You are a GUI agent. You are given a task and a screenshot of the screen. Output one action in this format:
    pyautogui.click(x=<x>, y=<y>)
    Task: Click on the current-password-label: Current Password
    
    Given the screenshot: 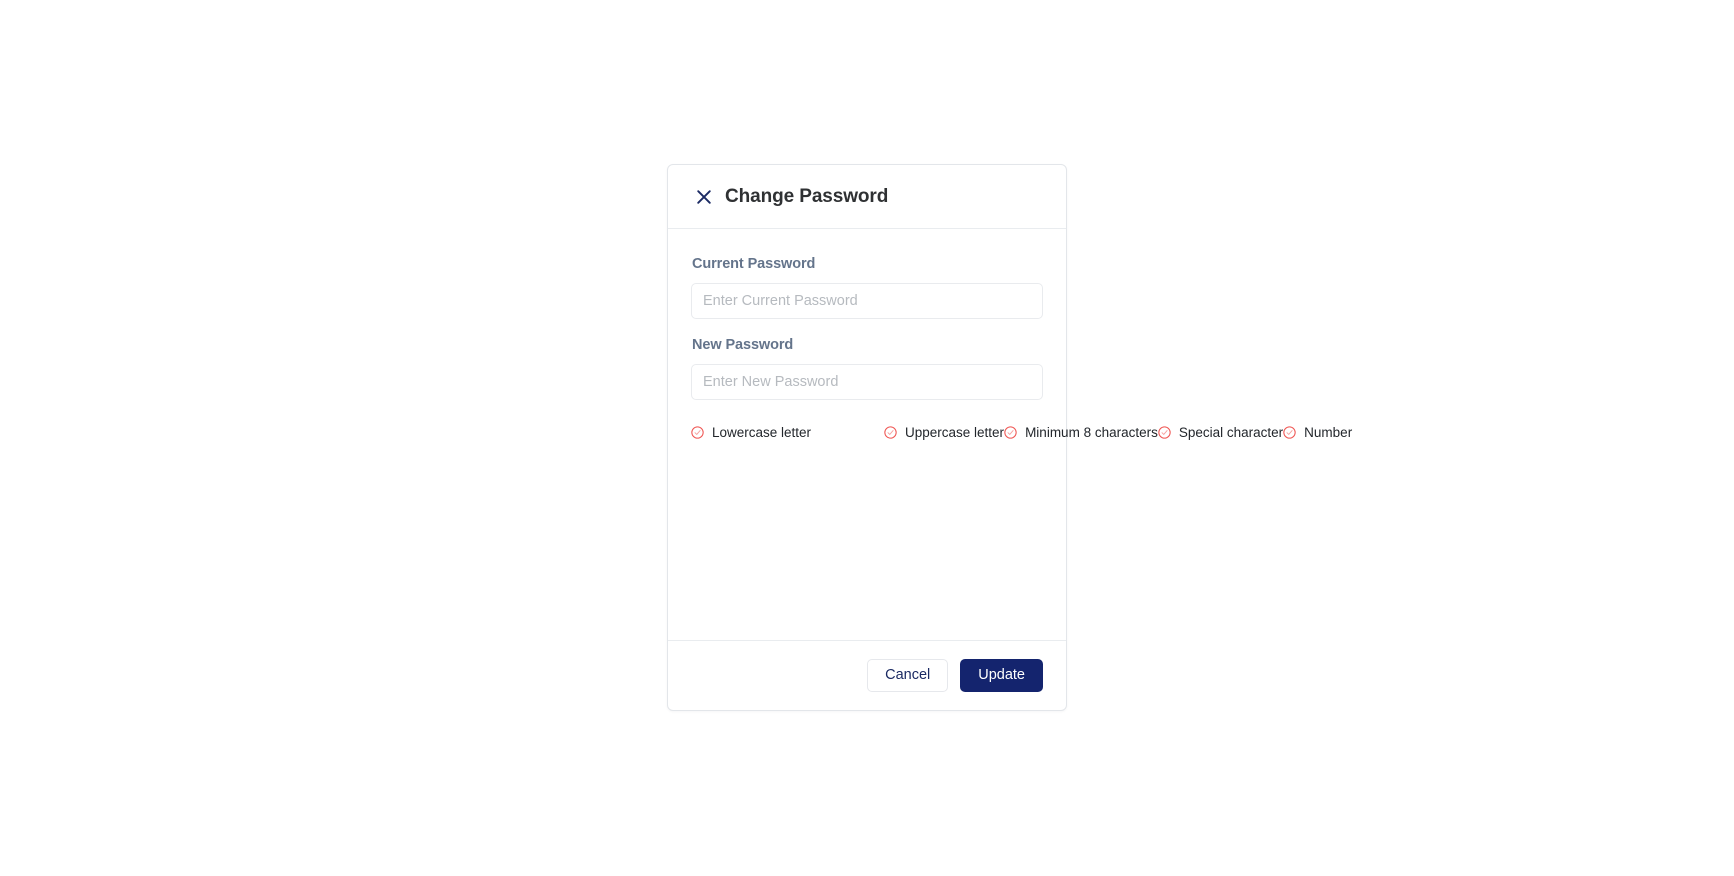 What is the action you would take?
    pyautogui.click(x=754, y=264)
    